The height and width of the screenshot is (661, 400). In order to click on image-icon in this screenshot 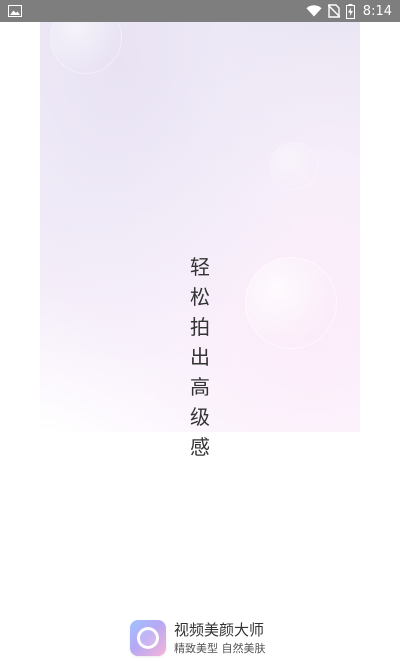, I will do `click(15, 11)`.